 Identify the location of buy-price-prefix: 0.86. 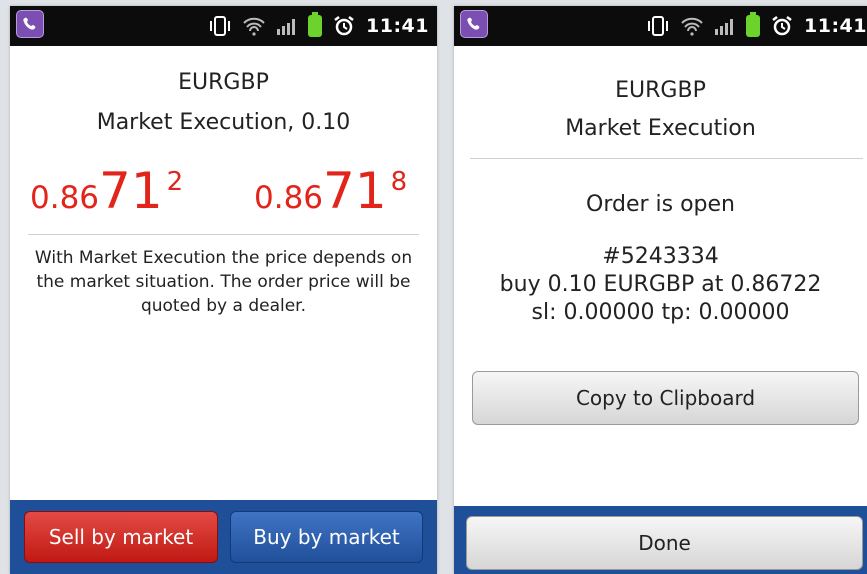
(289, 198).